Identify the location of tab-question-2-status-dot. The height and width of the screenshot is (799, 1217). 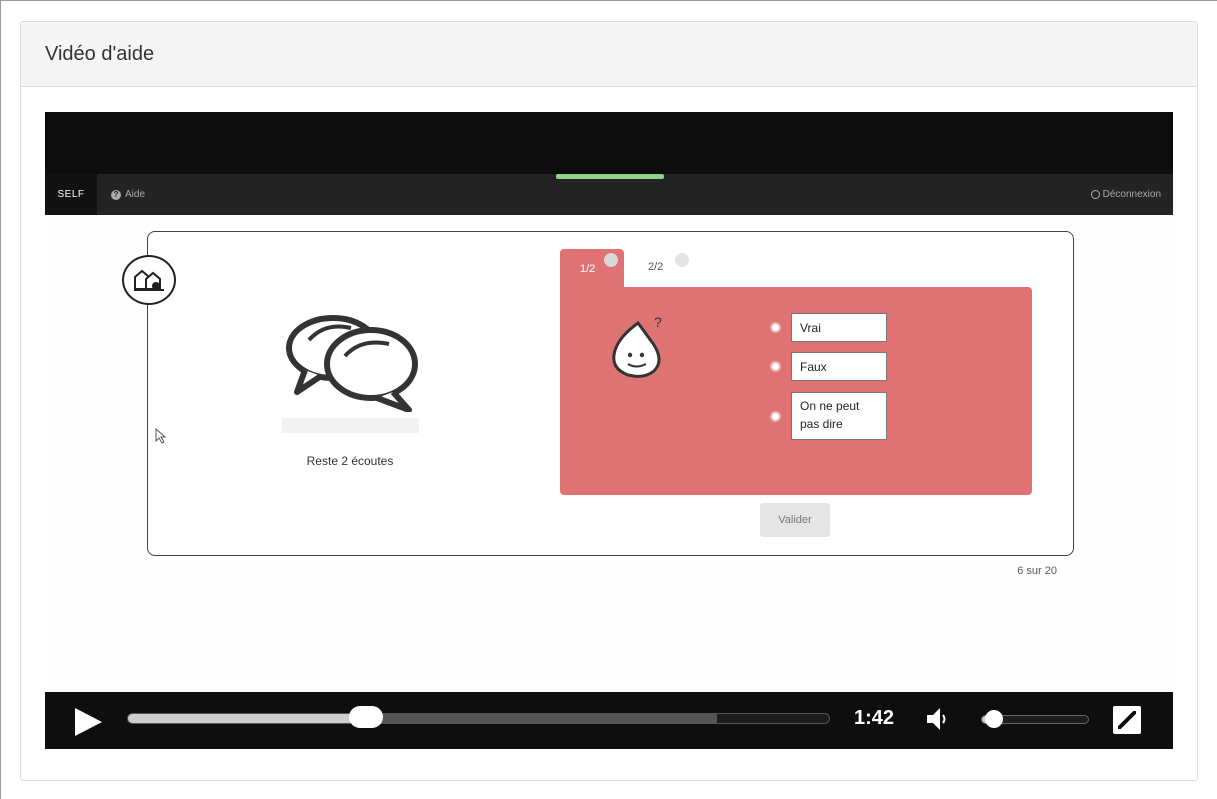
(682, 260).